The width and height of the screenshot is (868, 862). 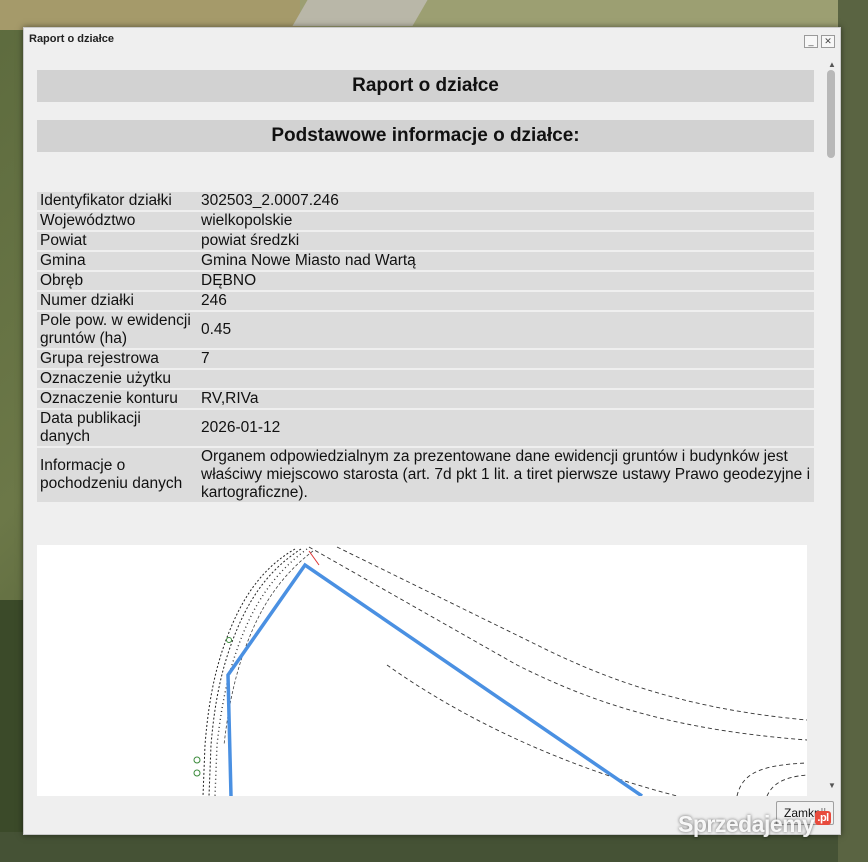 I want to click on info-row: Pole pow. w ewidencji gruntów (ha) 0.45, so click(x=425, y=330).